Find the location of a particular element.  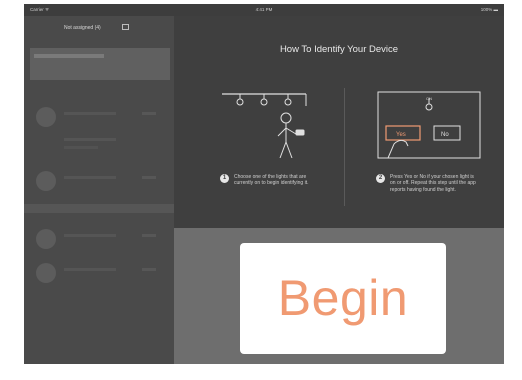

yes-label: Yes is located at coordinates (401, 135).